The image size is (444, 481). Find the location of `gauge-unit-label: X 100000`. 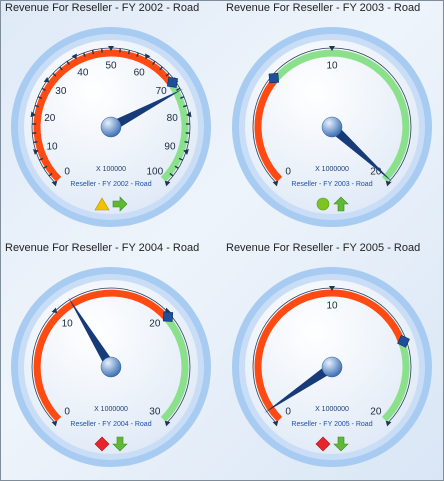

gauge-unit-label: X 100000 is located at coordinates (111, 169).